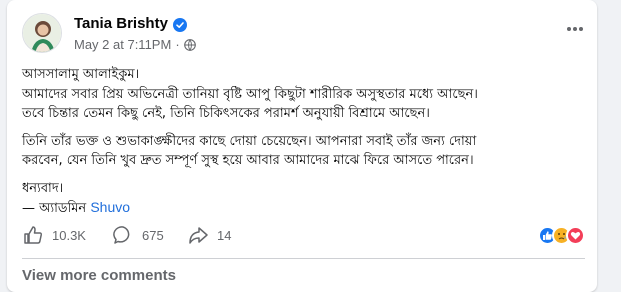 The height and width of the screenshot is (292, 621). Describe the element at coordinates (121, 23) in the screenshot. I see `author-name: Tania Brishty` at that location.